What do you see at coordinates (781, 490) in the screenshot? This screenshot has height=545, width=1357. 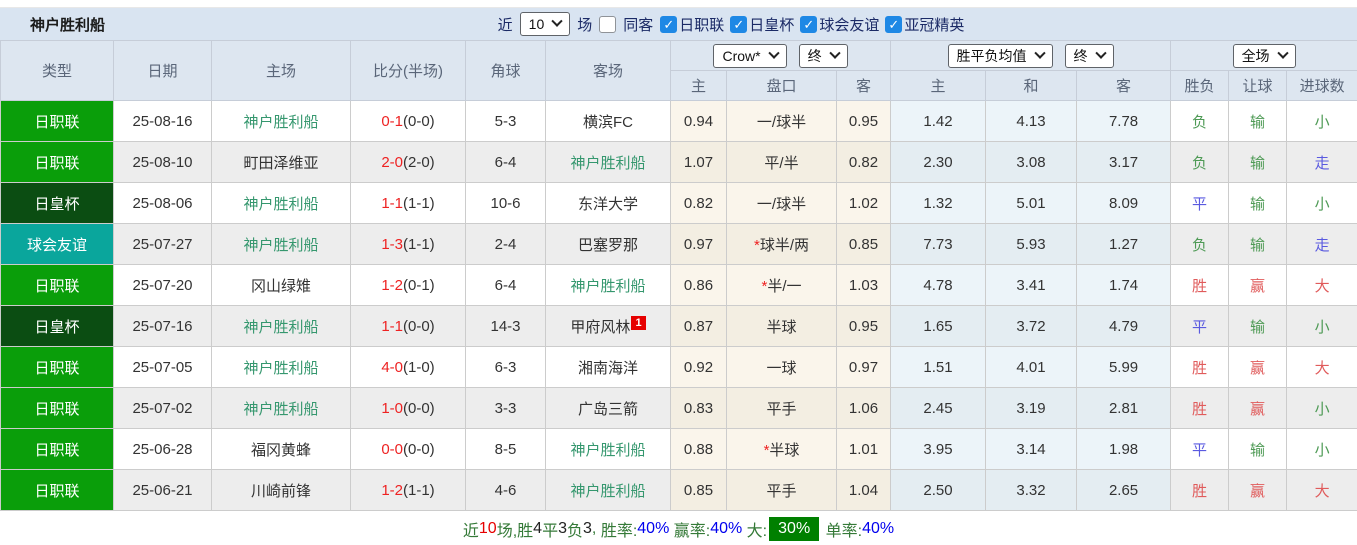 I see `asian-handicap-cell: 平手` at bounding box center [781, 490].